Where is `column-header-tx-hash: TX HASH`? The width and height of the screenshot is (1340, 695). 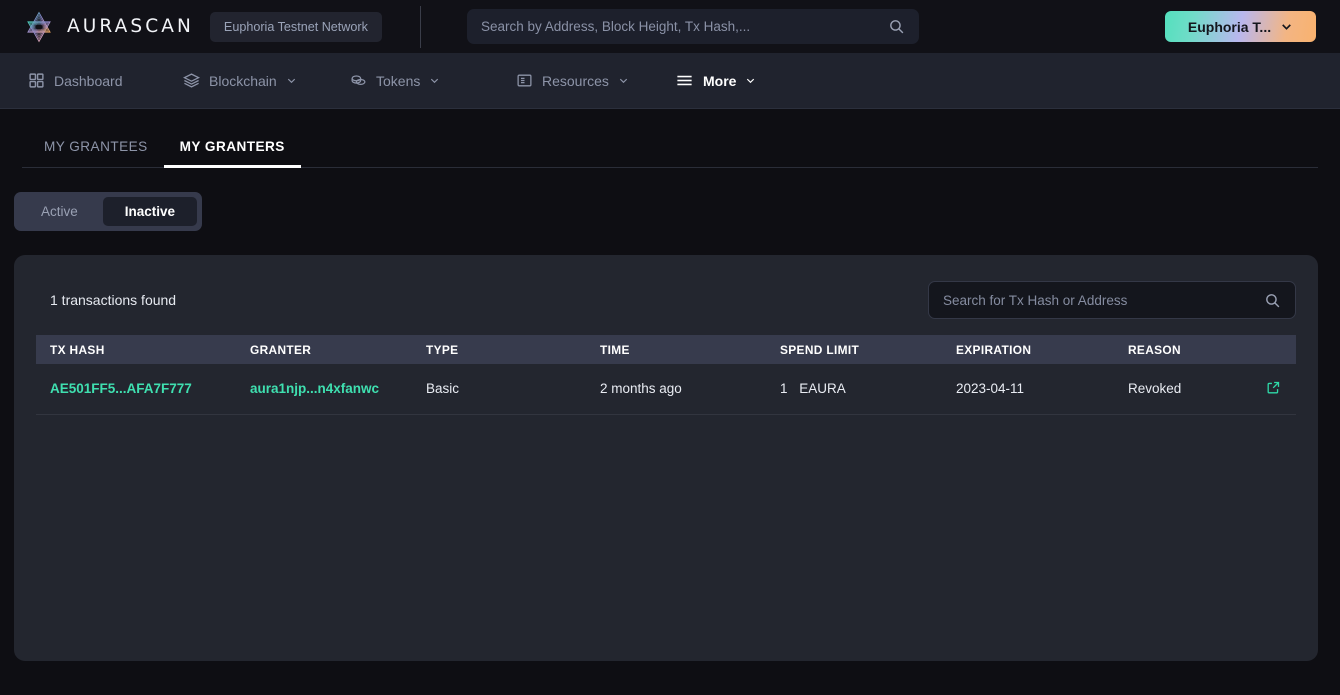 column-header-tx-hash: TX HASH is located at coordinates (77, 349).